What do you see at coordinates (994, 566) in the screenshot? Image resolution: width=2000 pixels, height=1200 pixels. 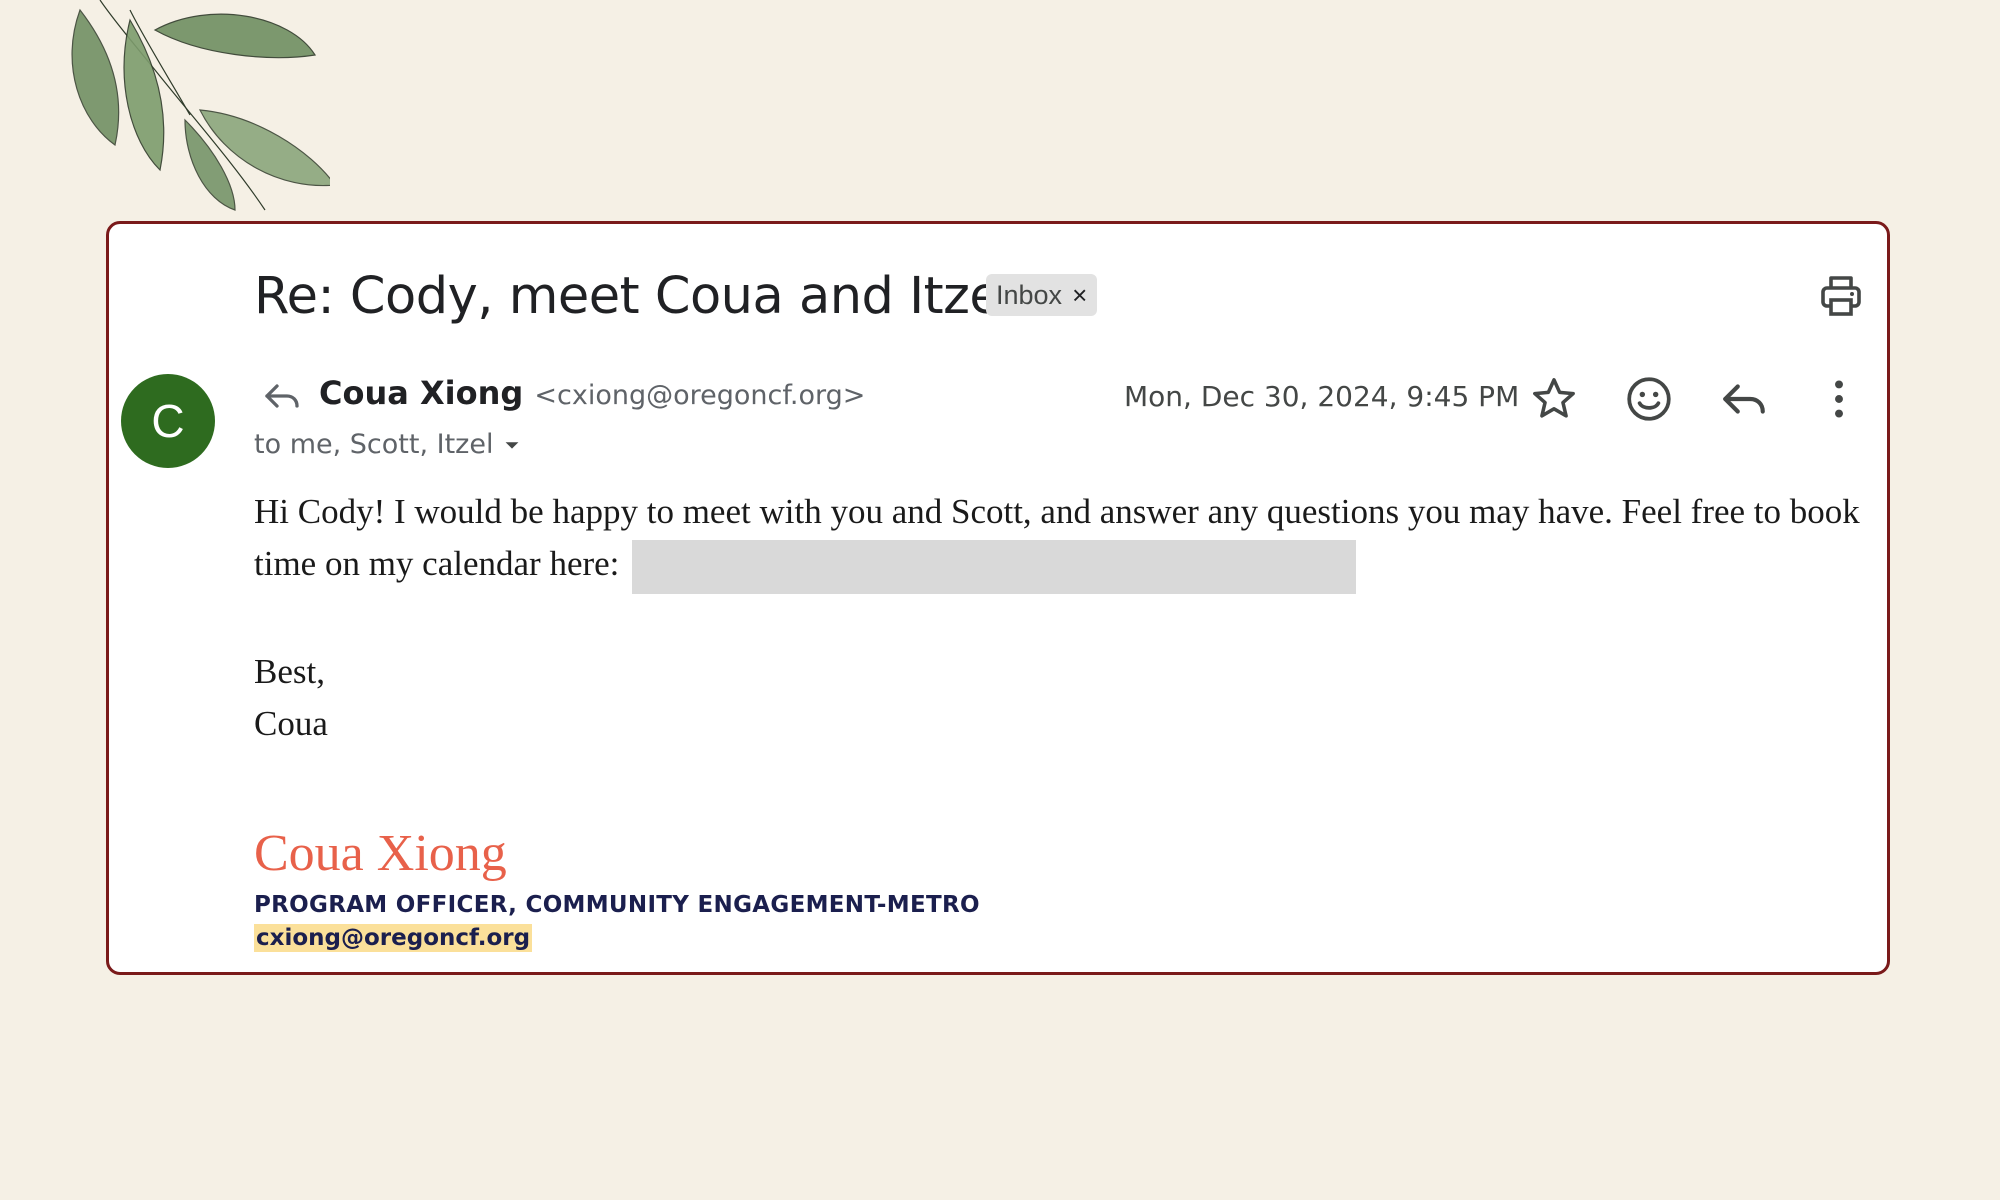 I see `redacted-link` at bounding box center [994, 566].